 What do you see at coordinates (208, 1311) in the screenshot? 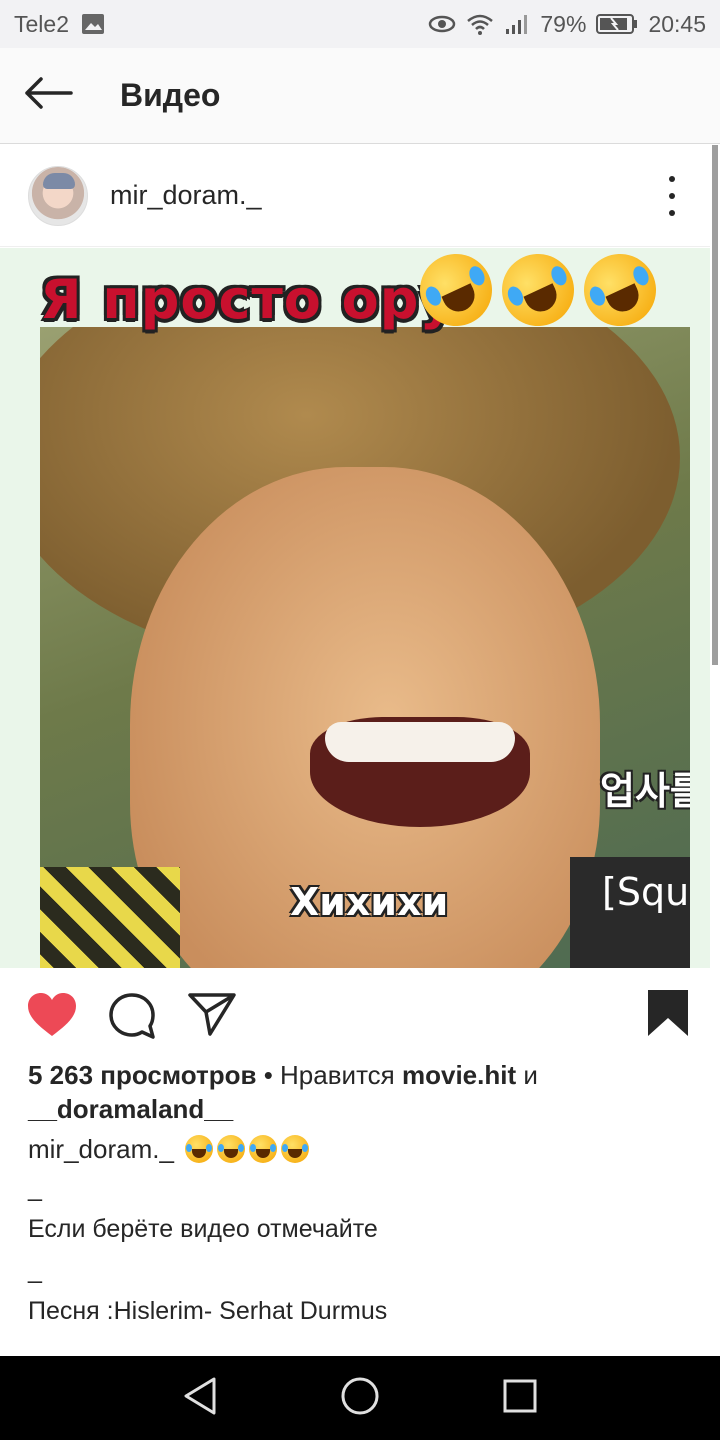
I see `caption-line: Песня :Hislerim- Serhat Durmus` at bounding box center [208, 1311].